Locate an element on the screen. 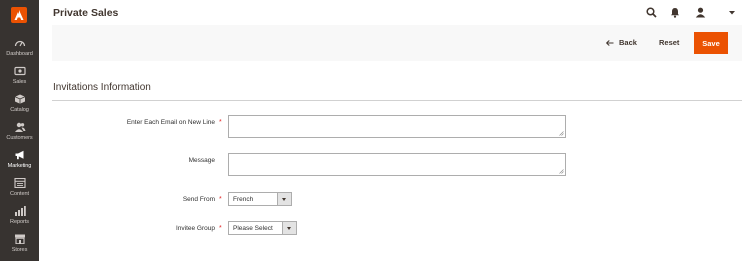  arrow-left-icon is located at coordinates (610, 42).